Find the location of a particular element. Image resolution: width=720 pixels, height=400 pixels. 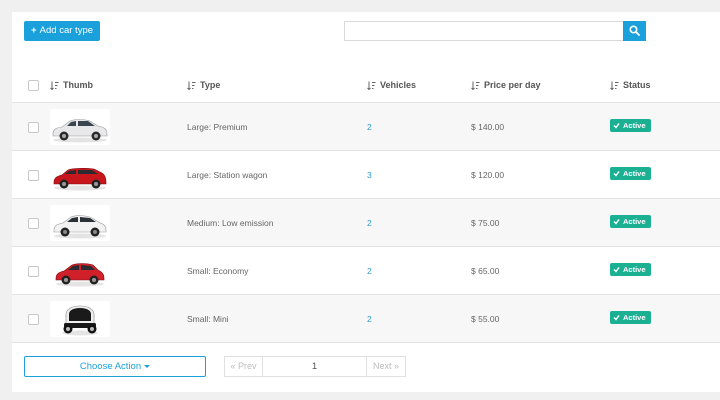

row-price: $ 75.00 is located at coordinates (485, 223).